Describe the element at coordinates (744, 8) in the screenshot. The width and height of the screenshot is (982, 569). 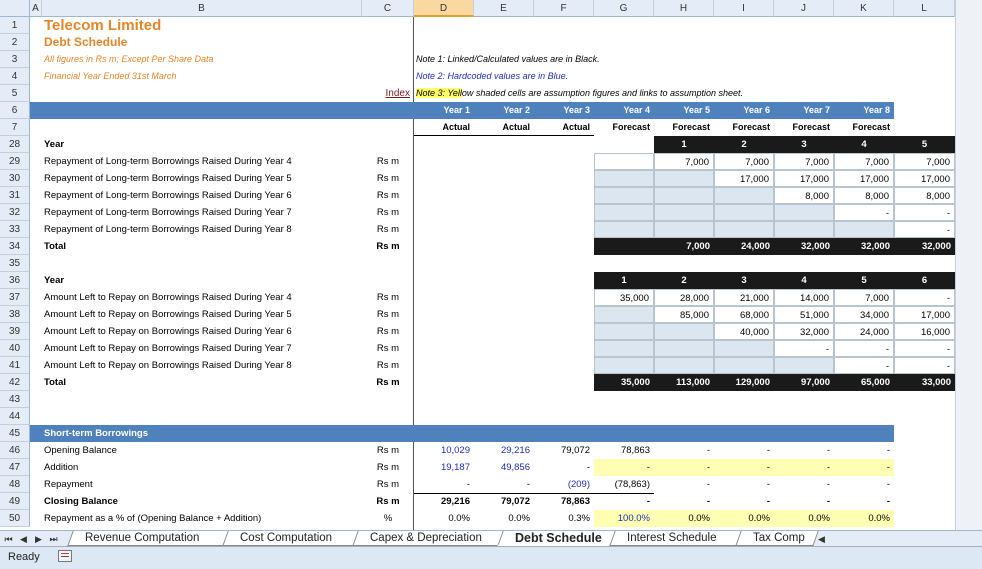
I see `column-header-i: I` at that location.